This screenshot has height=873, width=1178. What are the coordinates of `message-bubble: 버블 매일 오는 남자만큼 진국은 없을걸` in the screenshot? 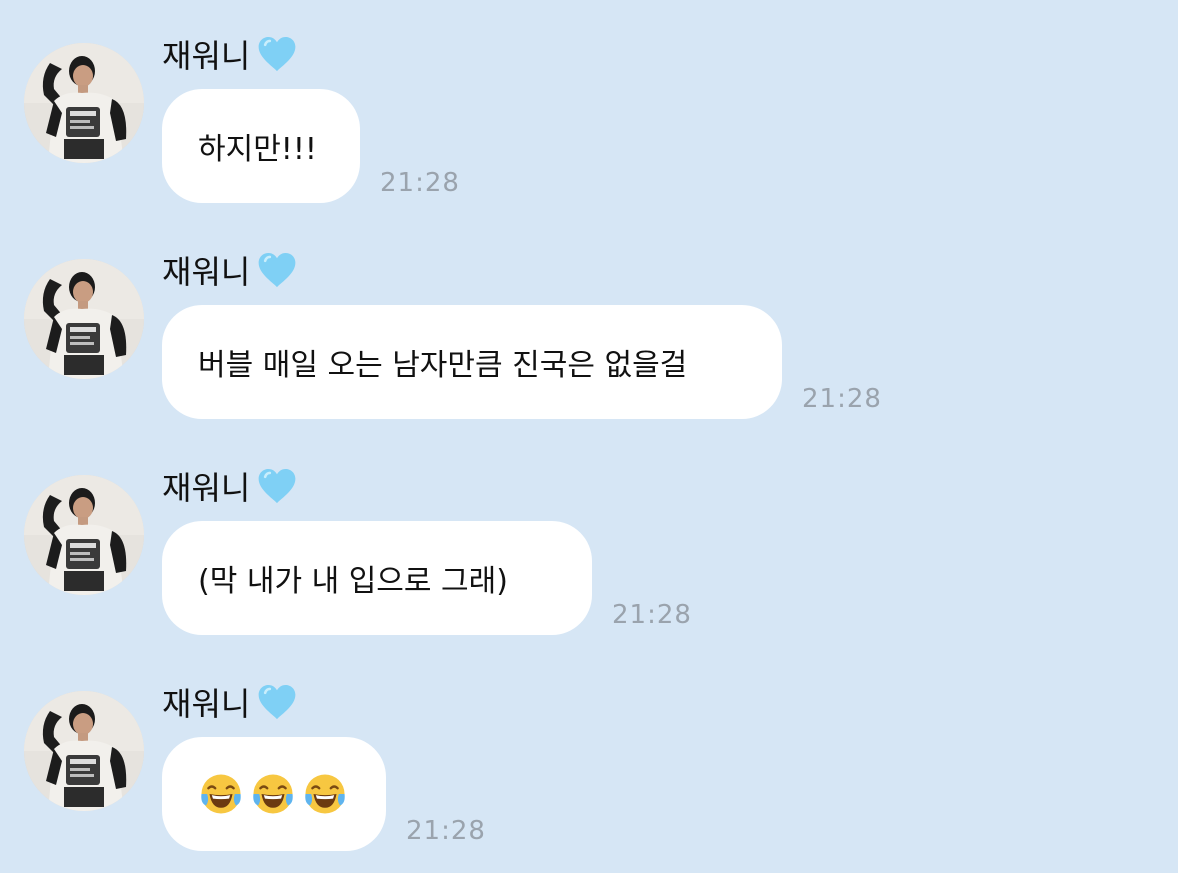 It's located at (472, 362).